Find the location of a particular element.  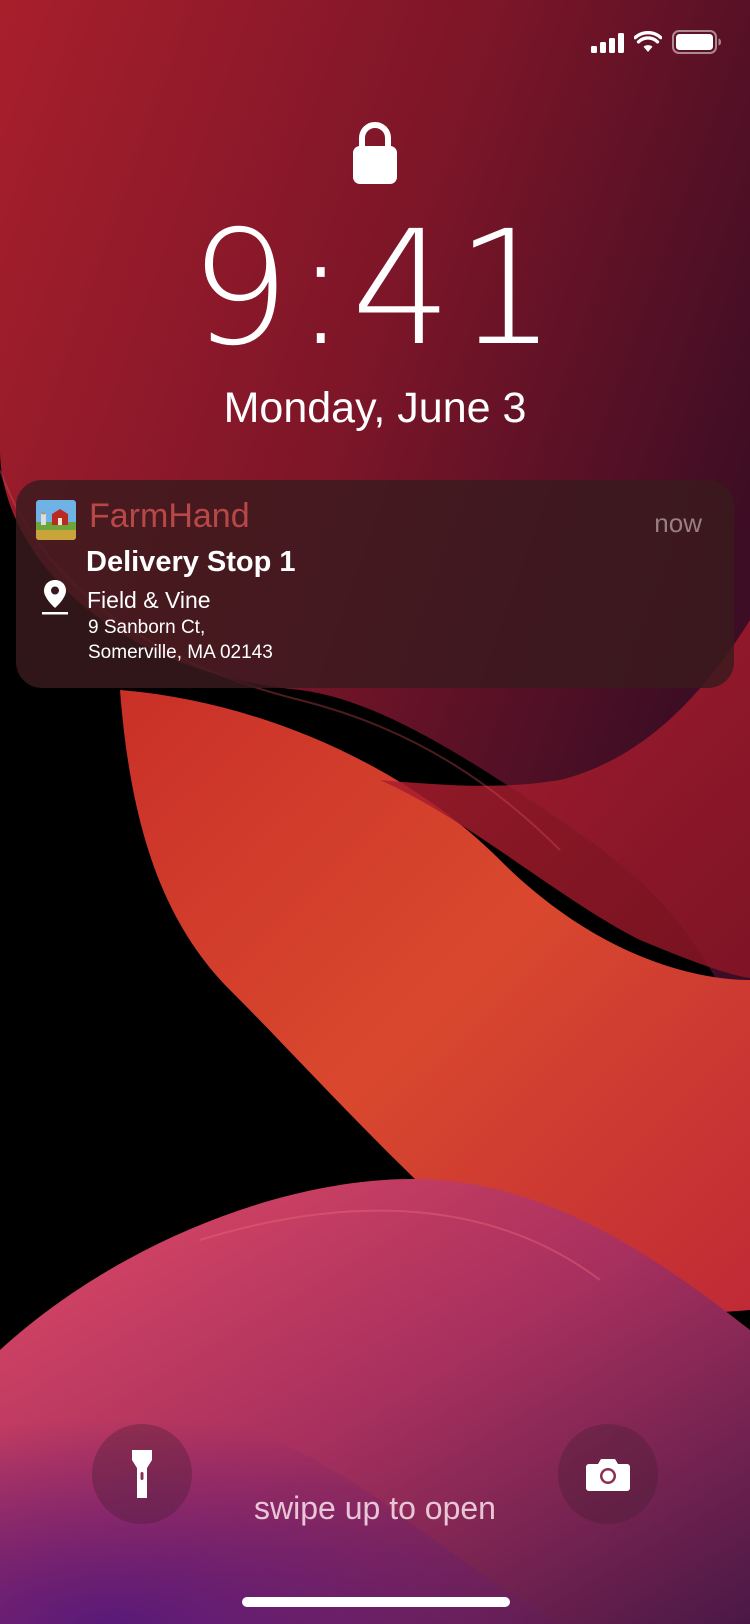

battery-icon is located at coordinates (696, 42).